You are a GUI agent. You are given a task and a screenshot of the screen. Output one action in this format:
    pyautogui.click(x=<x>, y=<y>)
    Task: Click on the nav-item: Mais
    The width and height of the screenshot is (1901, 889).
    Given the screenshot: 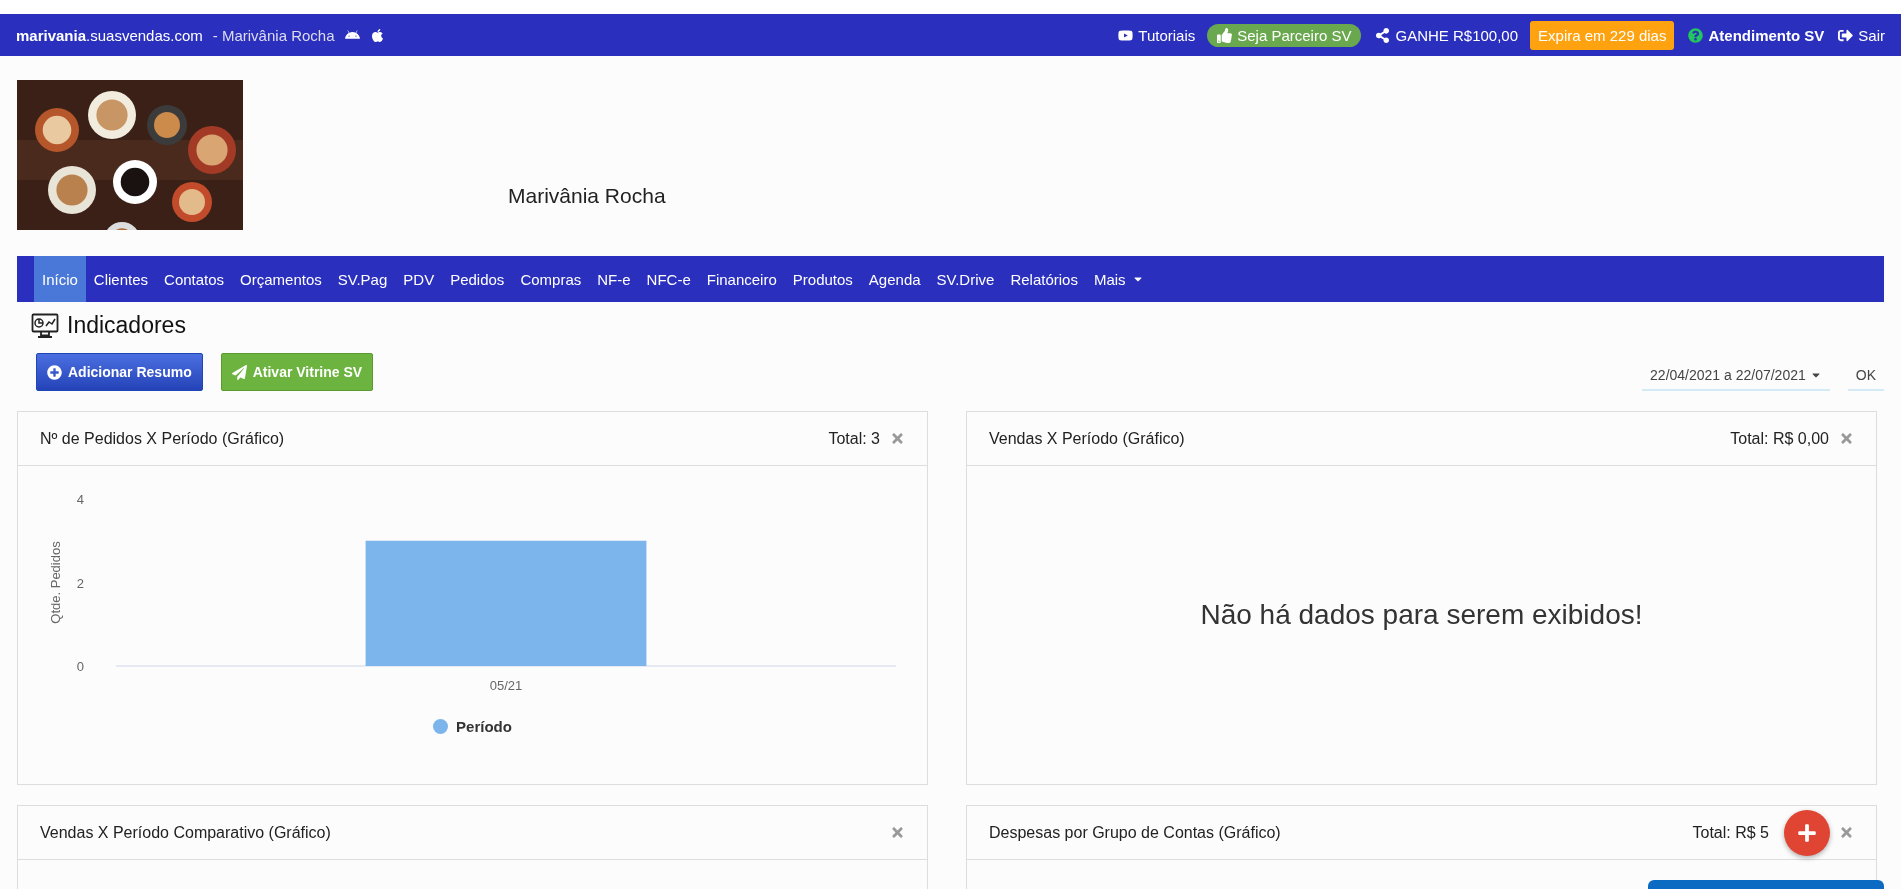 What is the action you would take?
    pyautogui.click(x=1118, y=279)
    